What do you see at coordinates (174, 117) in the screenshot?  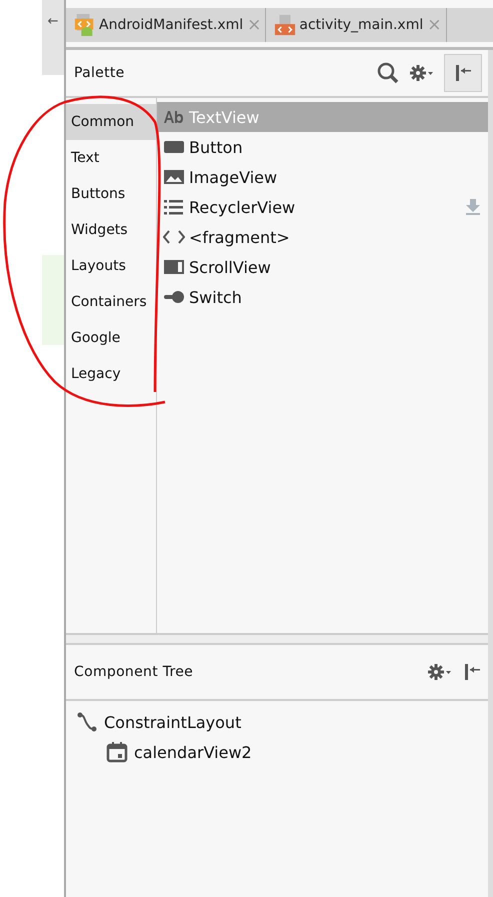 I see `text-icon` at bounding box center [174, 117].